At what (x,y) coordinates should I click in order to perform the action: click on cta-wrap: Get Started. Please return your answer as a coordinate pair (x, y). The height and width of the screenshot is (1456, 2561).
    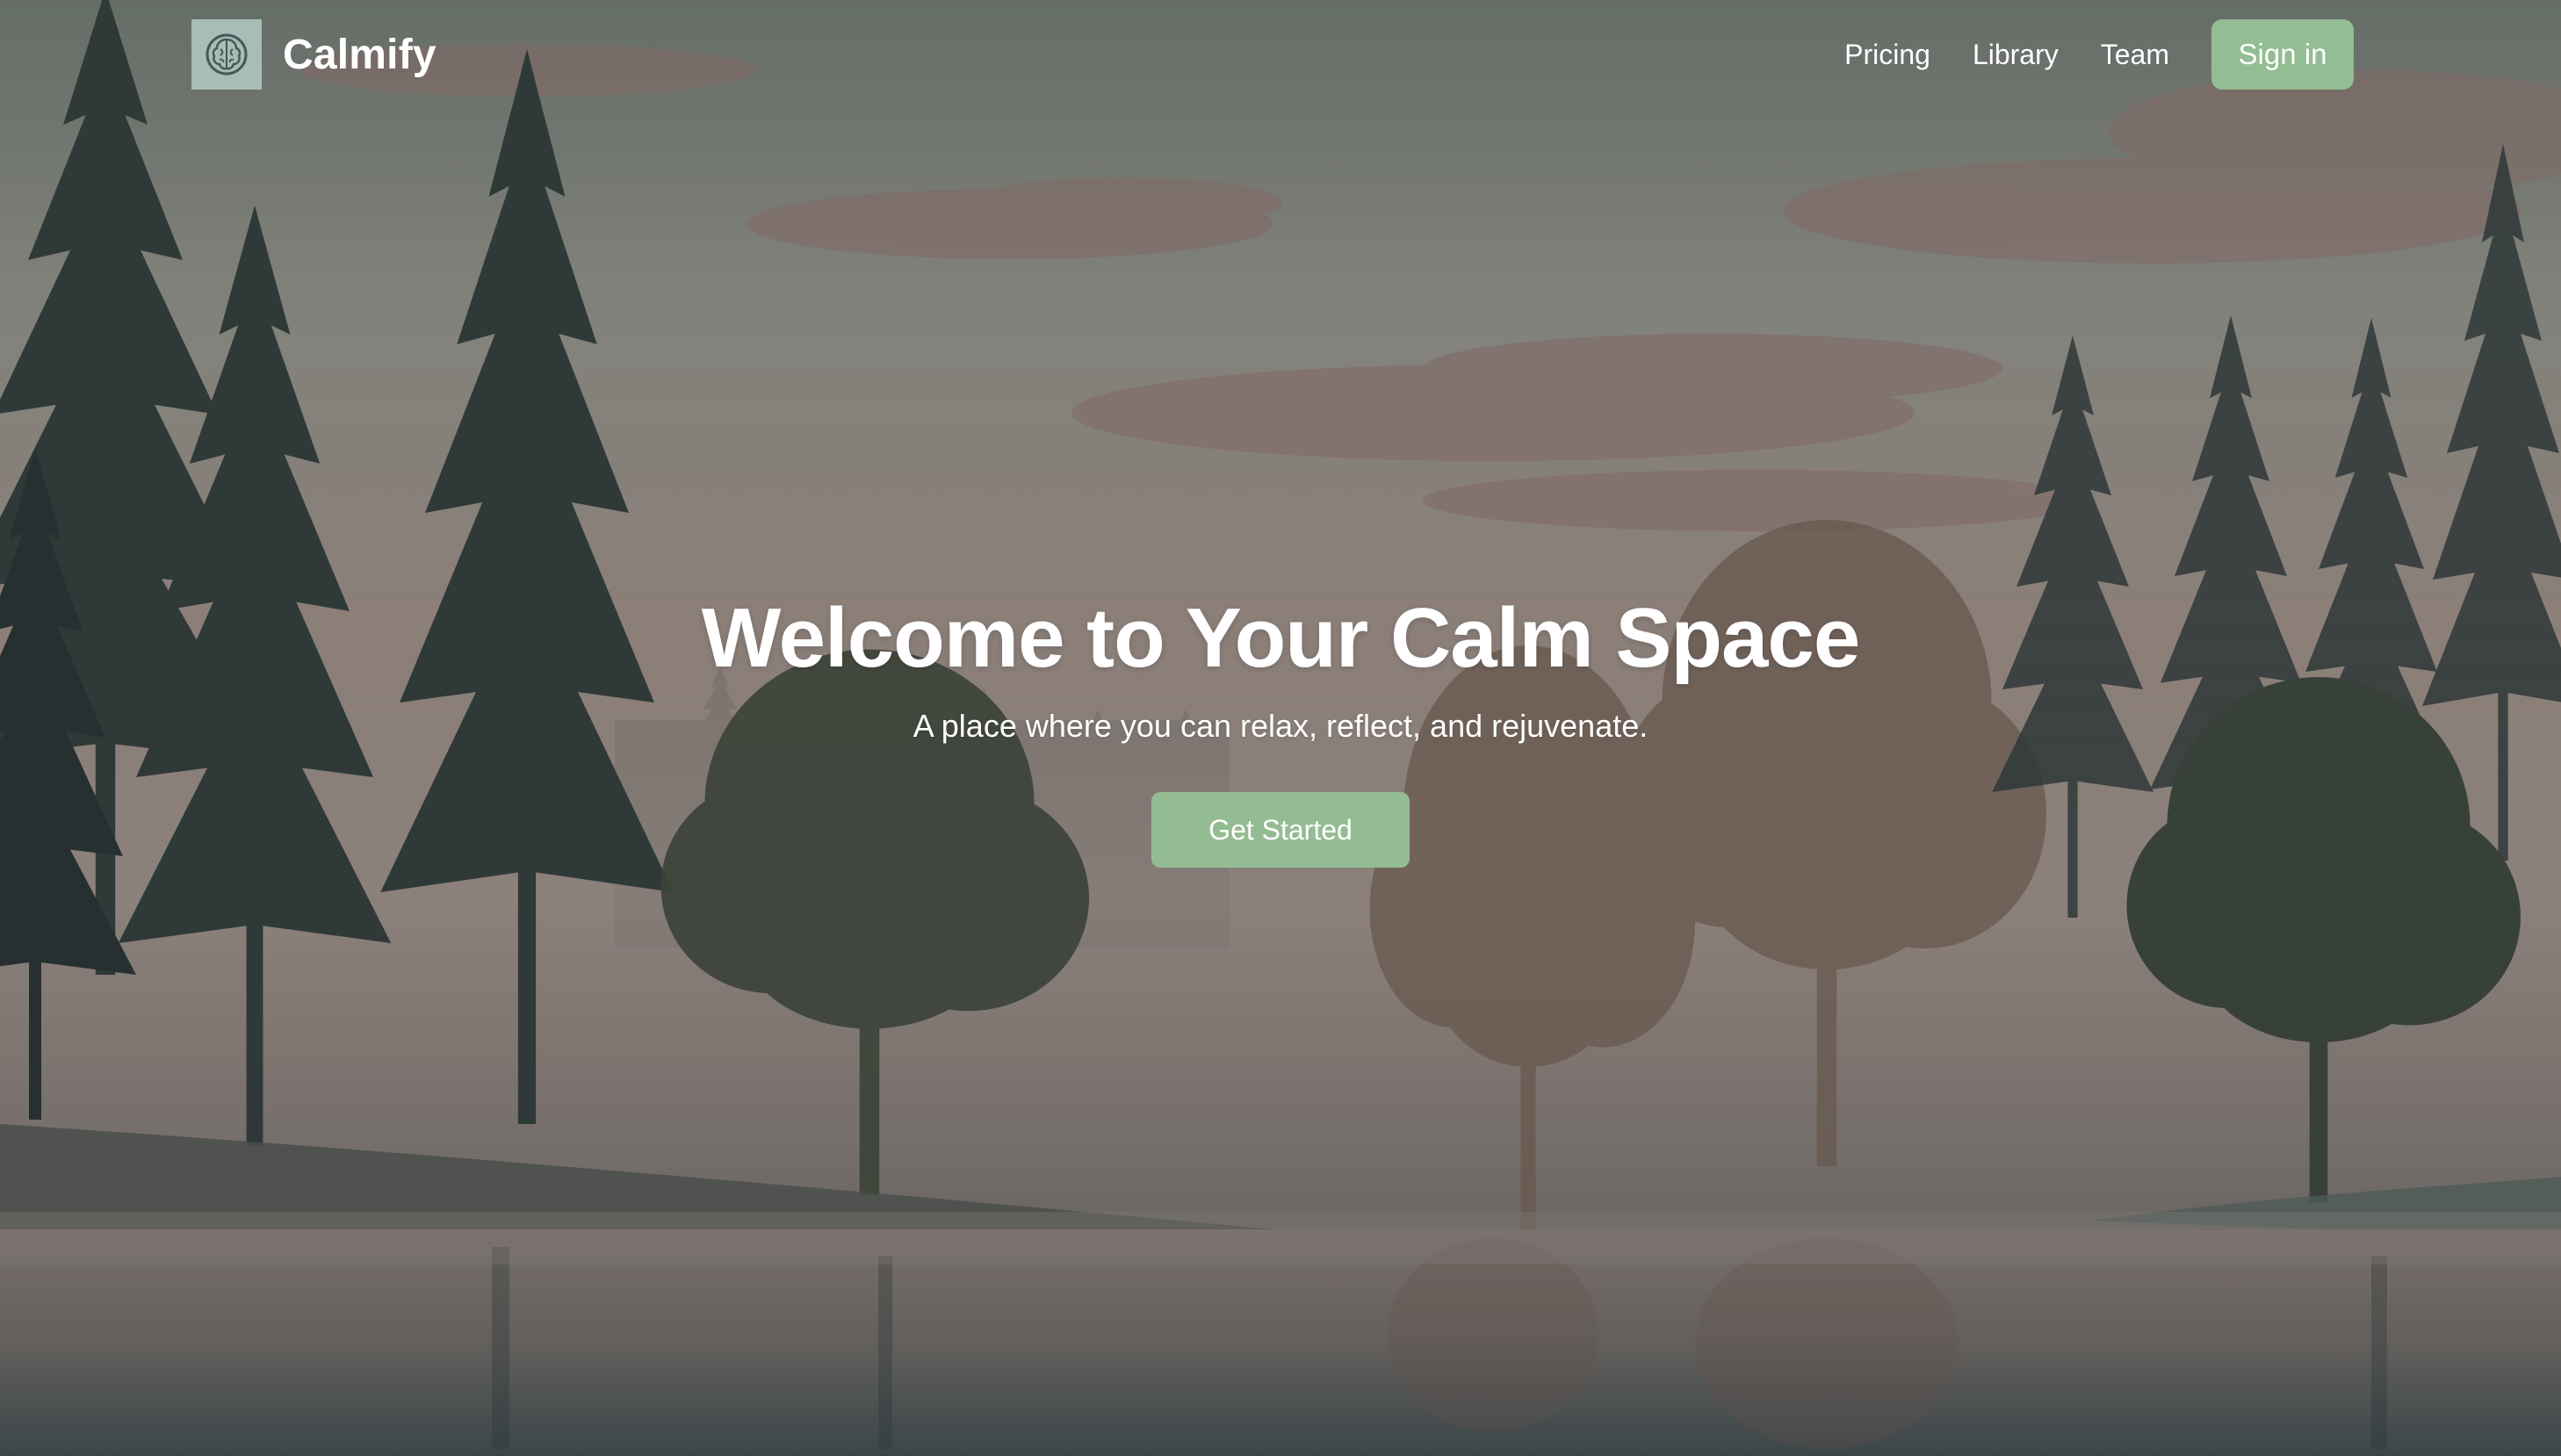
    Looking at the image, I should click on (1280, 830).